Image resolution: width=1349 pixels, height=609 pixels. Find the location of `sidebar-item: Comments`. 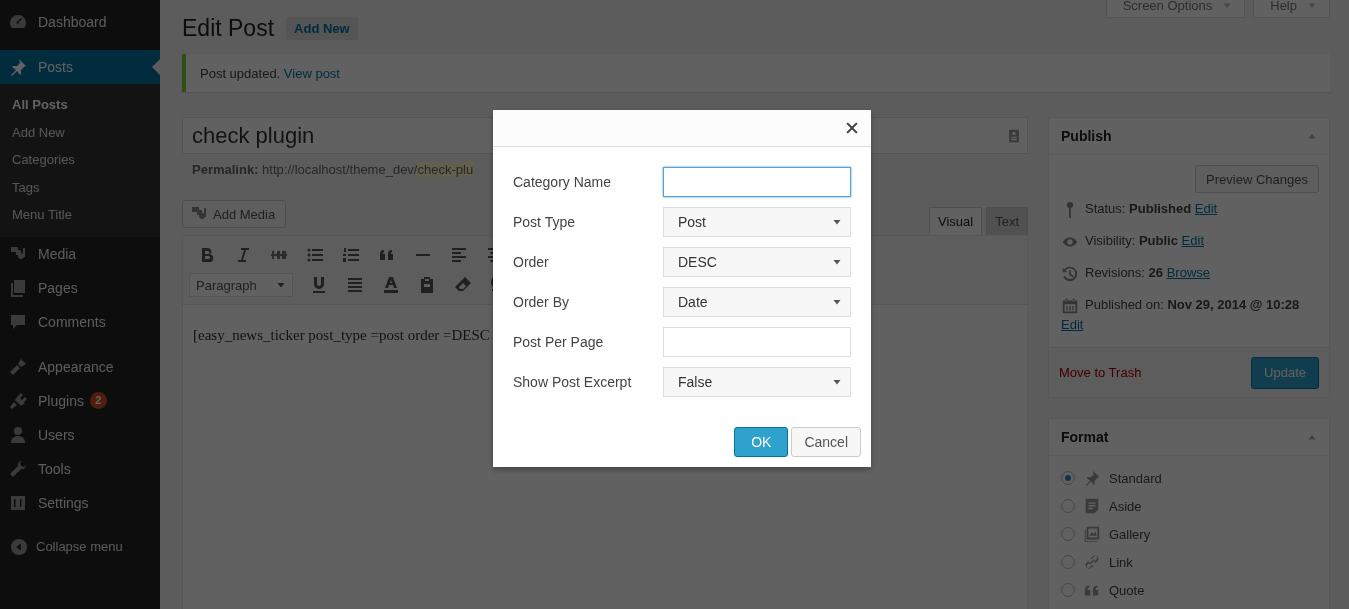

sidebar-item: Comments is located at coordinates (80, 321).